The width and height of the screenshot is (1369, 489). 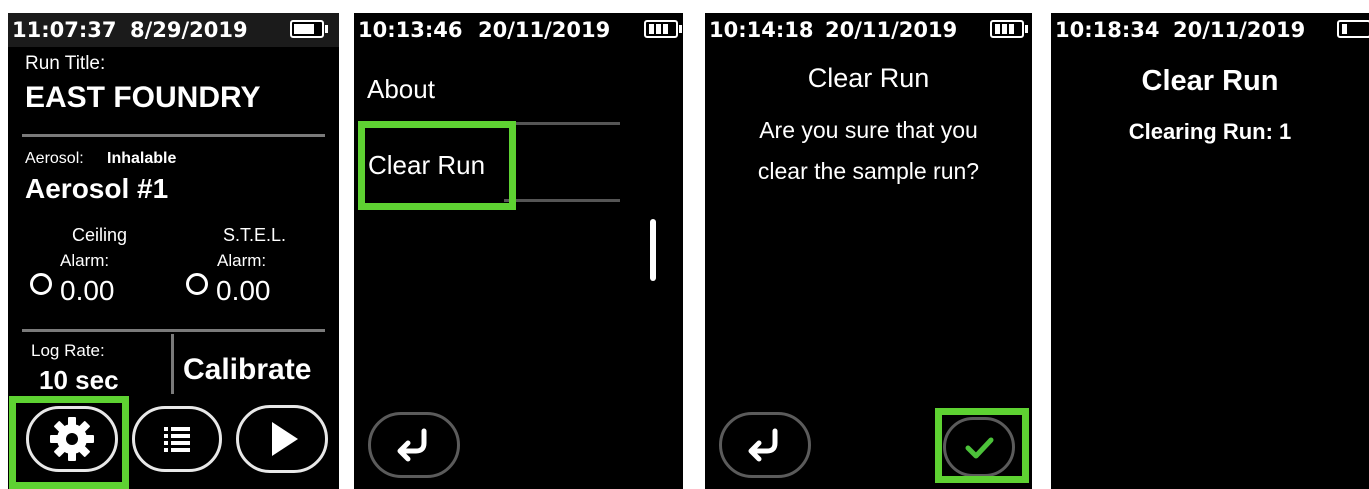 What do you see at coordinates (68, 350) in the screenshot?
I see `log-rate-label: Log Rate:` at bounding box center [68, 350].